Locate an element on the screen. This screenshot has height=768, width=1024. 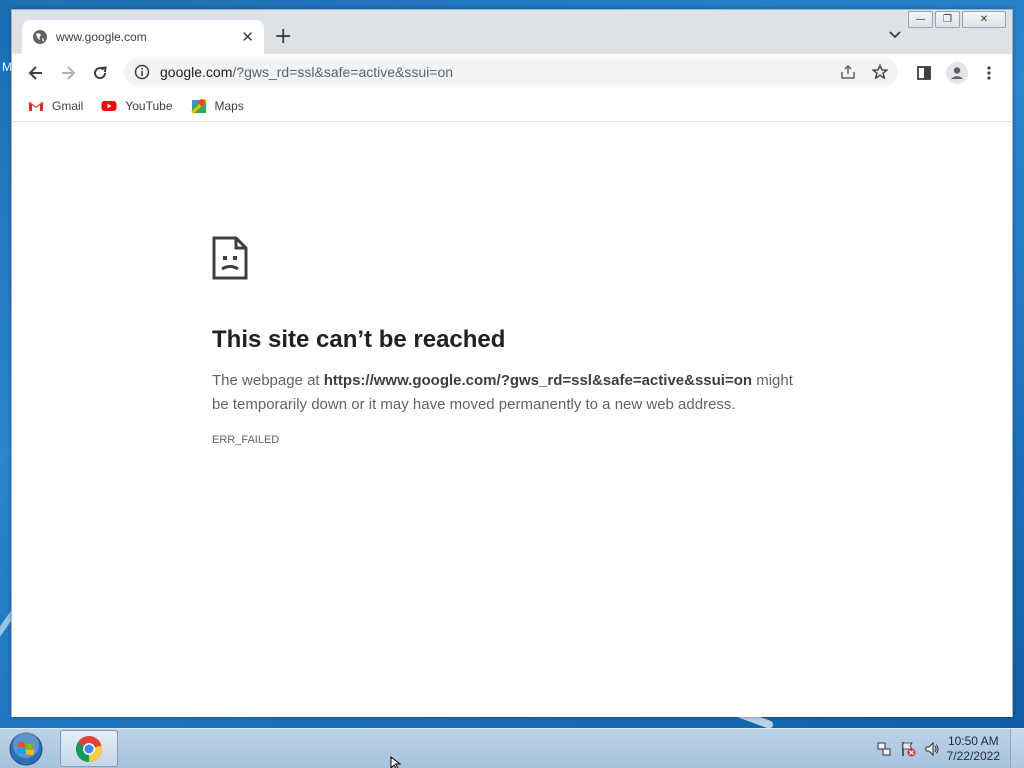
reload-icon is located at coordinates (100, 73).